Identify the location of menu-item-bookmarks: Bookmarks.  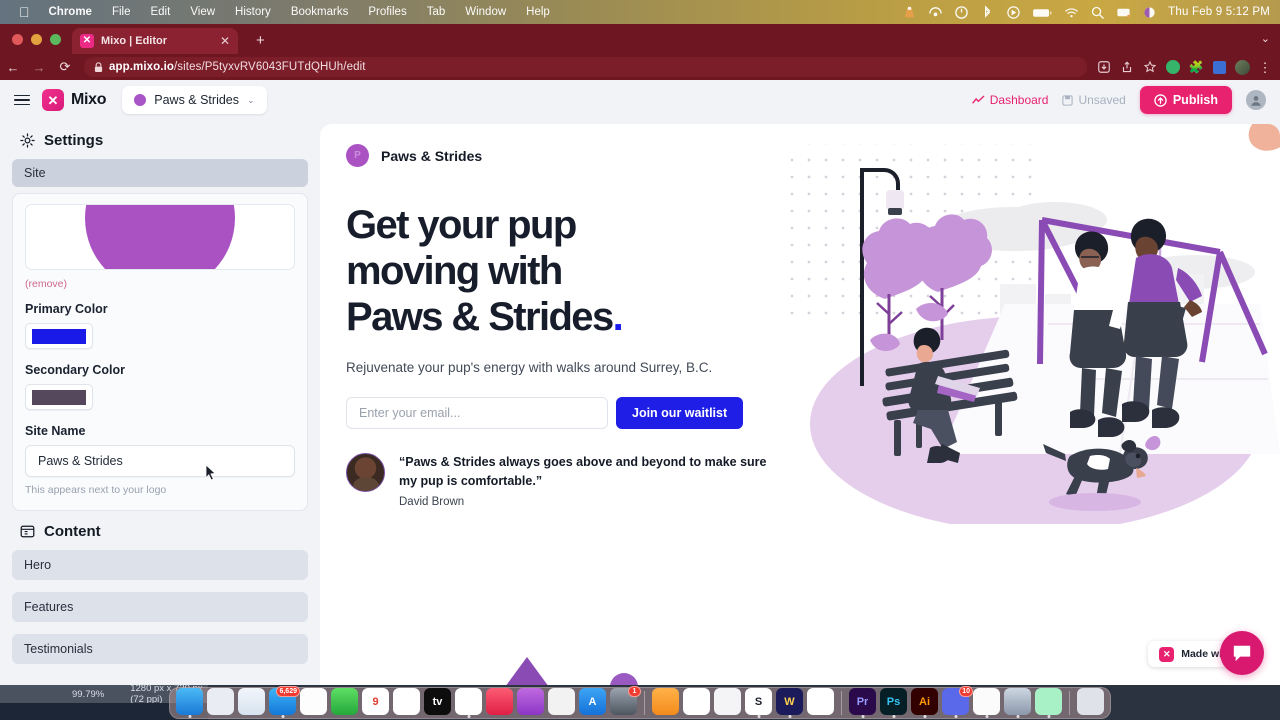
(320, 12).